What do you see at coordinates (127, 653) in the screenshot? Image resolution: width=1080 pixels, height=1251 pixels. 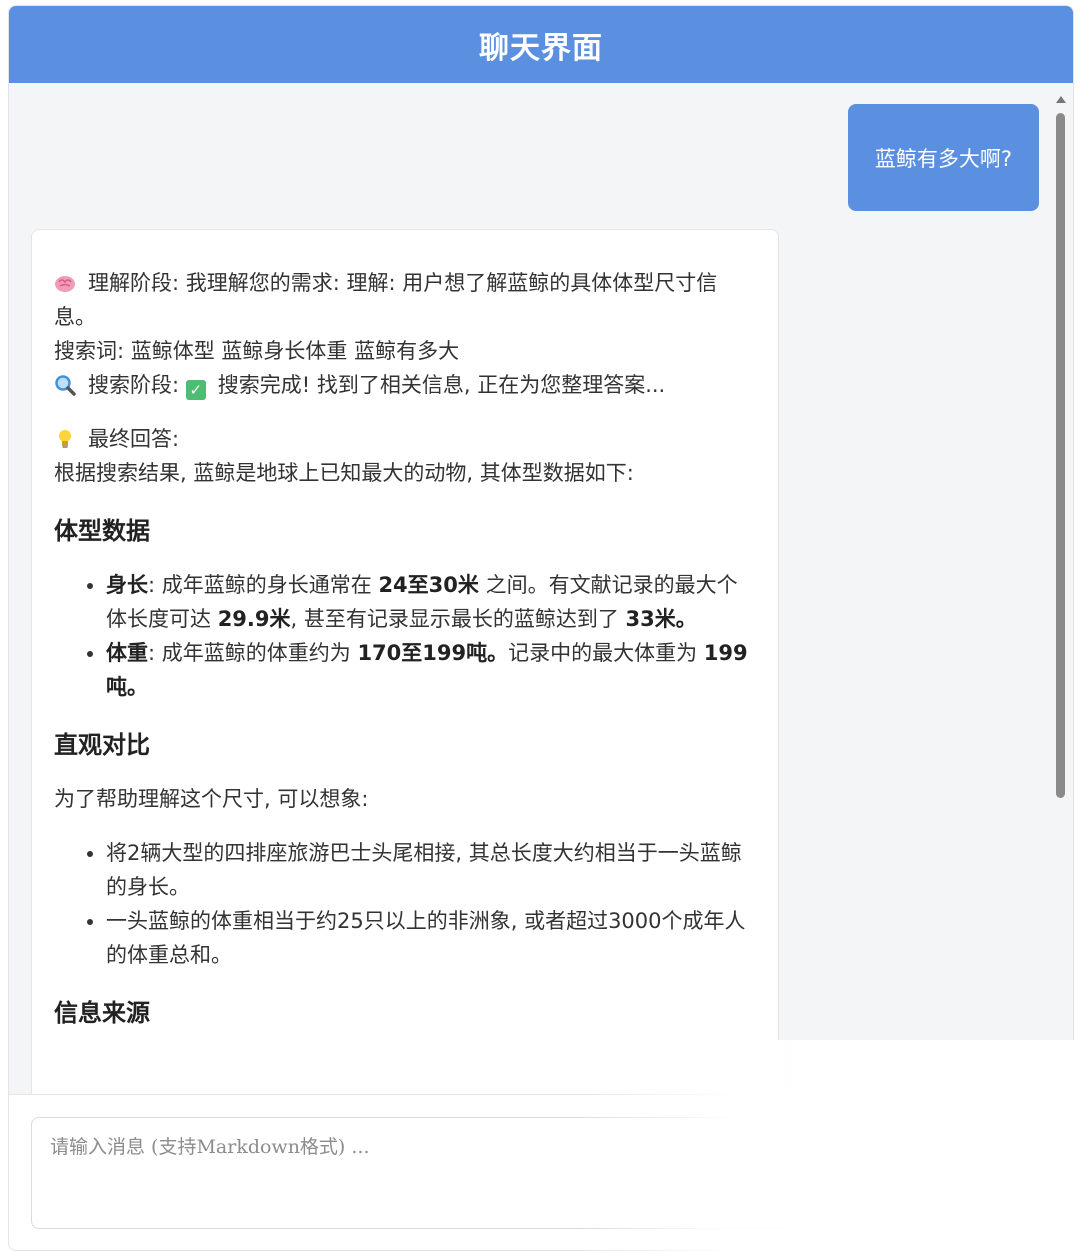 I see `weight-label: 体重` at bounding box center [127, 653].